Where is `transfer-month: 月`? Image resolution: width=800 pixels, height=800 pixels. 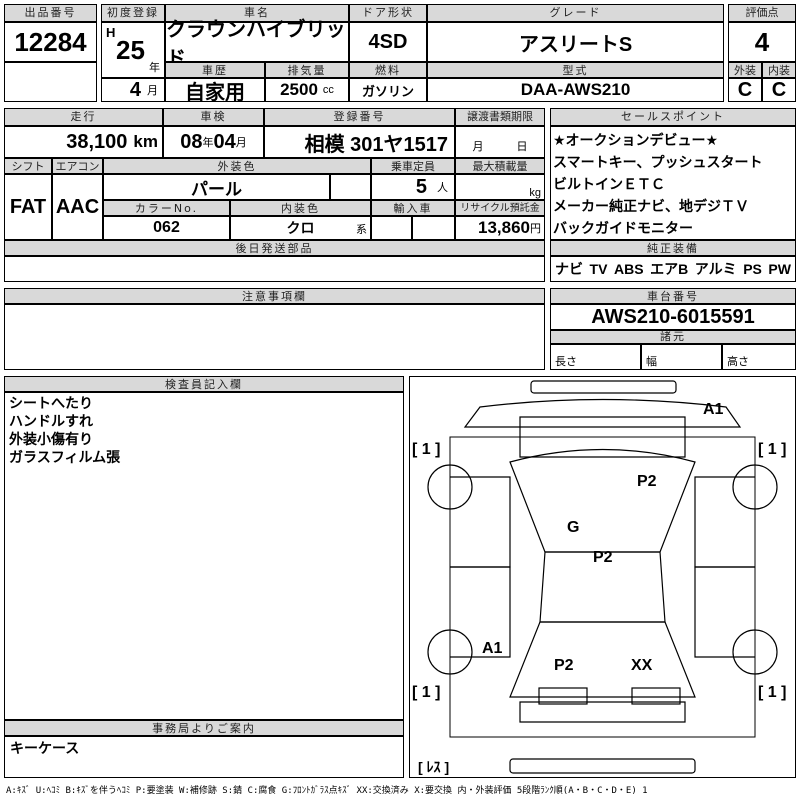
transfer-month: 月 is located at coordinates (478, 147).